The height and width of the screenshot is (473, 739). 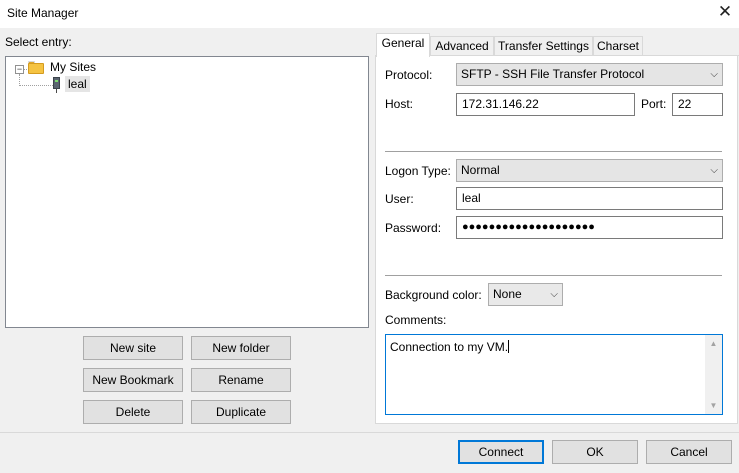 What do you see at coordinates (595, 452) in the screenshot?
I see `ok-button: OK` at bounding box center [595, 452].